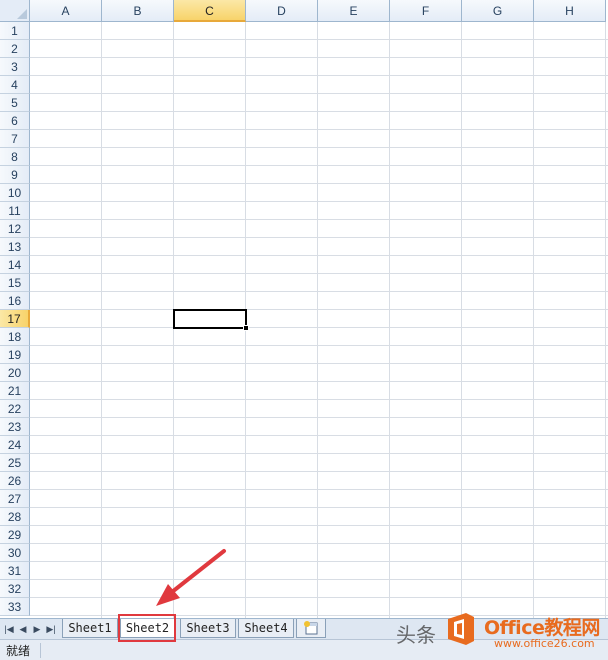 The height and width of the screenshot is (660, 608). I want to click on column-header-a: A, so click(66, 11).